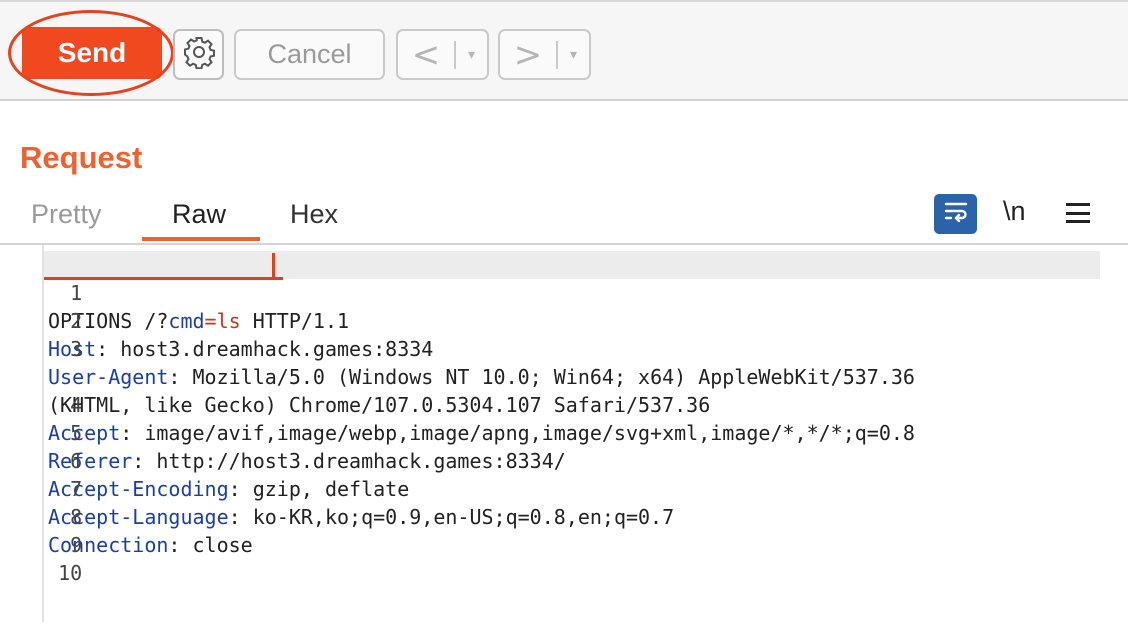  What do you see at coordinates (309, 54) in the screenshot?
I see `cancel-button: Cancel` at bounding box center [309, 54].